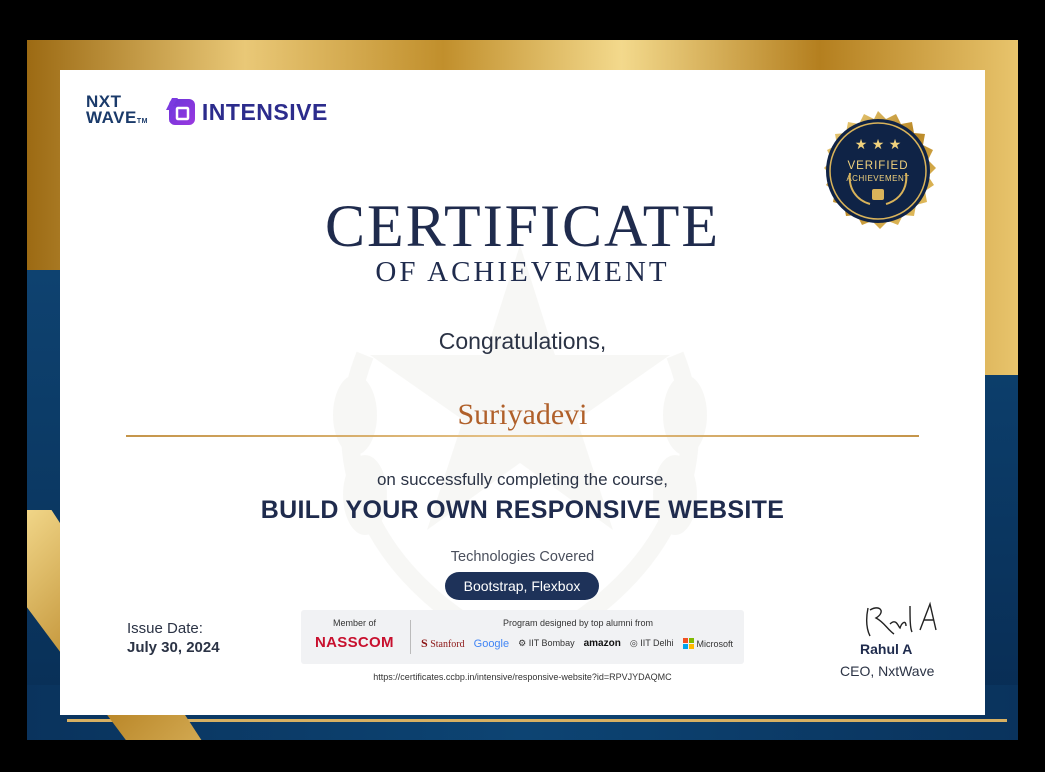 This screenshot has width=1045, height=772. What do you see at coordinates (410, 637) in the screenshot?
I see `partners-divider` at bounding box center [410, 637].